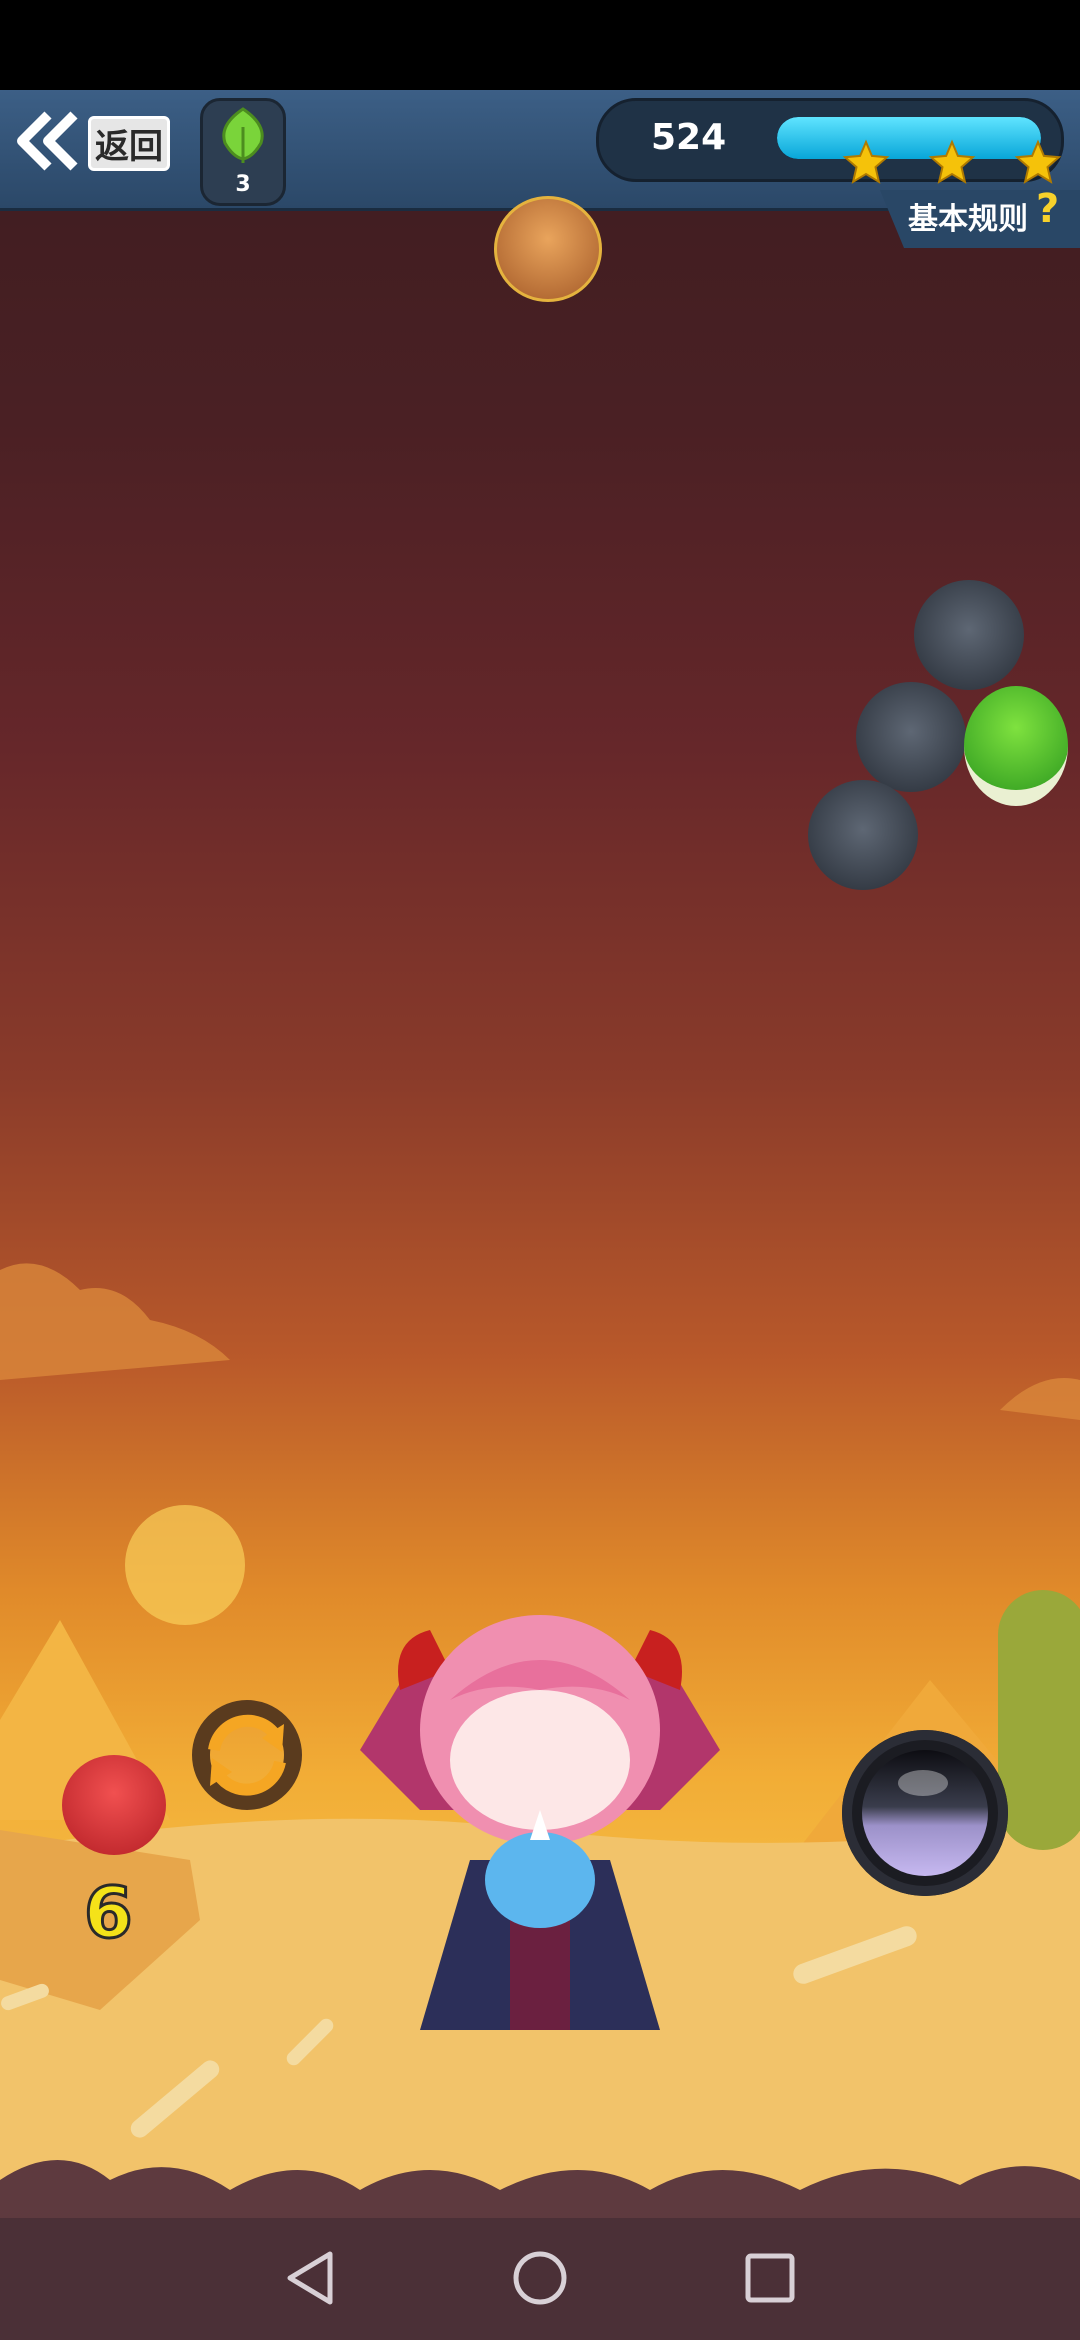 The width and height of the screenshot is (1080, 2340). What do you see at coordinates (129, 143) in the screenshot?
I see `back-label: 返回` at bounding box center [129, 143].